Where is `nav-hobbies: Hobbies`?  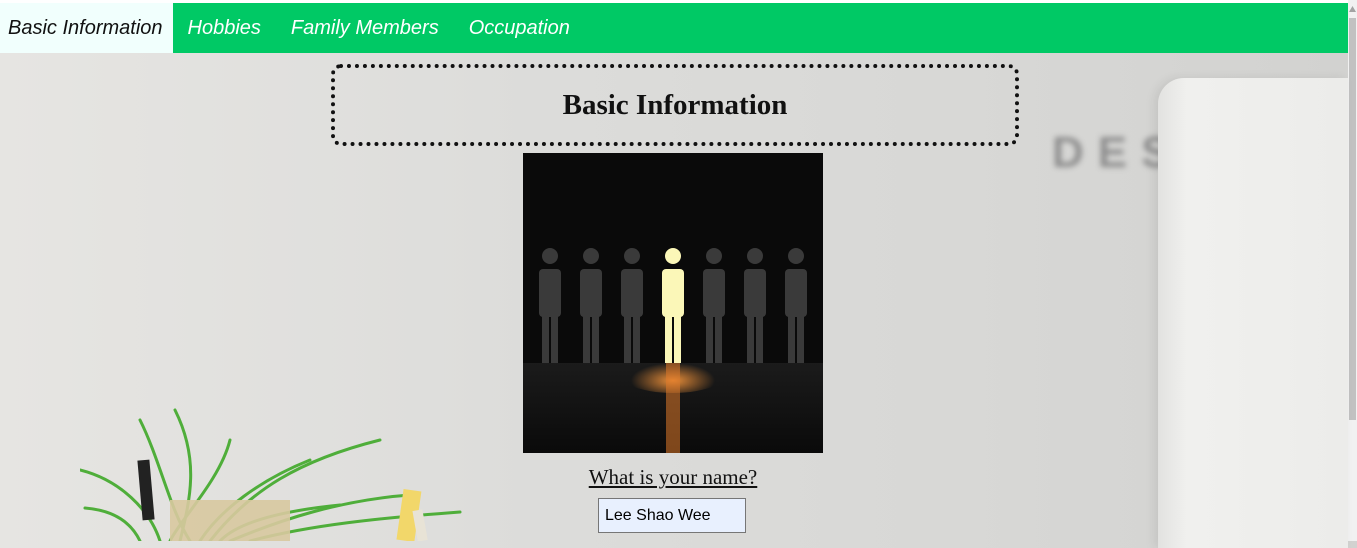
nav-hobbies: Hobbies is located at coordinates (224, 28).